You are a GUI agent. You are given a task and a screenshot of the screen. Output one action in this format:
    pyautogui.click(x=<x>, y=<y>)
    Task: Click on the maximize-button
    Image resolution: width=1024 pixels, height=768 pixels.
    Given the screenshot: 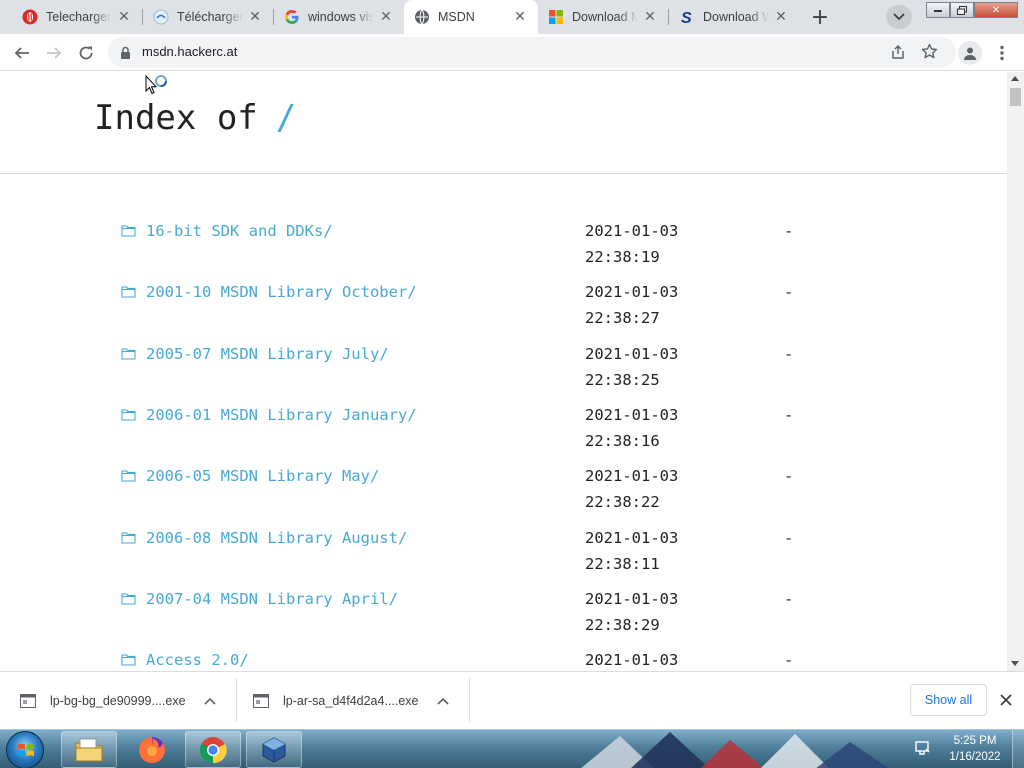 What is the action you would take?
    pyautogui.click(x=962, y=10)
    